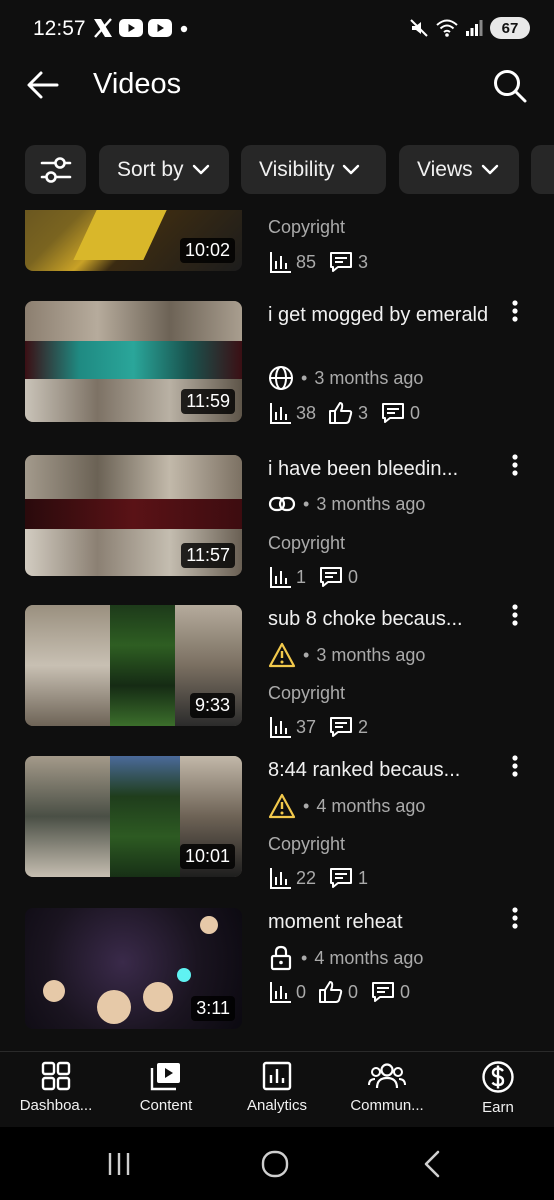 This screenshot has width=554, height=1200. I want to click on stats-row: 38 3 0, so click(350, 413).